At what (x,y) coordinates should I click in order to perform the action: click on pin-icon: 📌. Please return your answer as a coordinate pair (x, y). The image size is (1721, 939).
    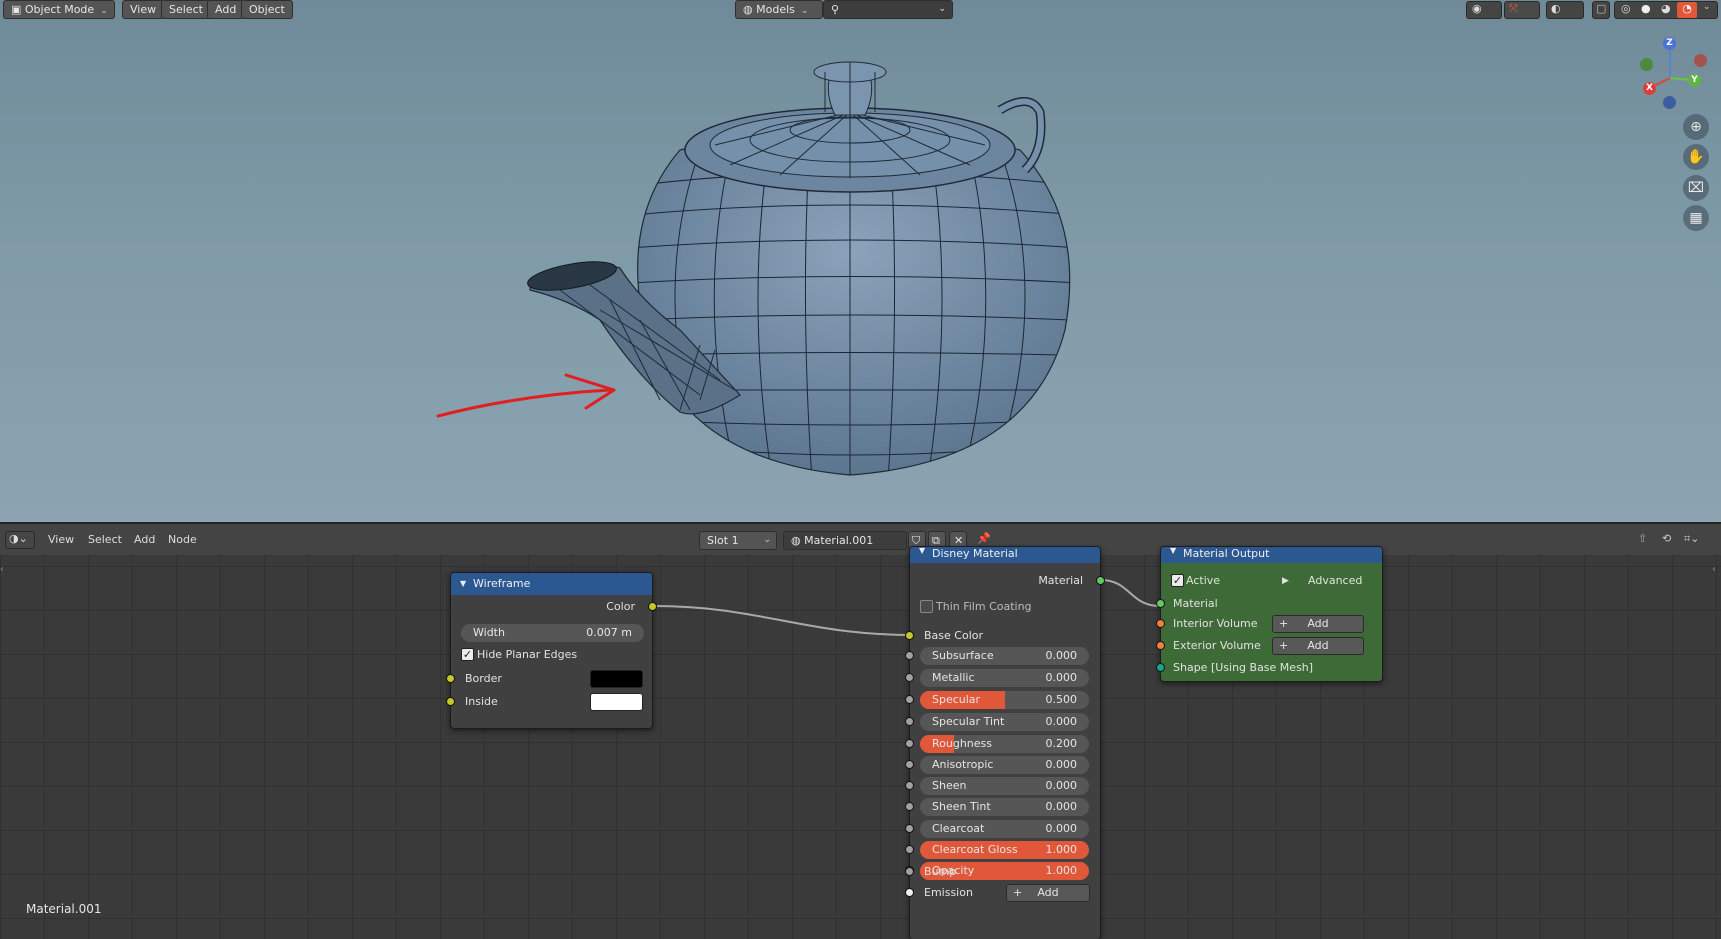
    Looking at the image, I should click on (984, 538).